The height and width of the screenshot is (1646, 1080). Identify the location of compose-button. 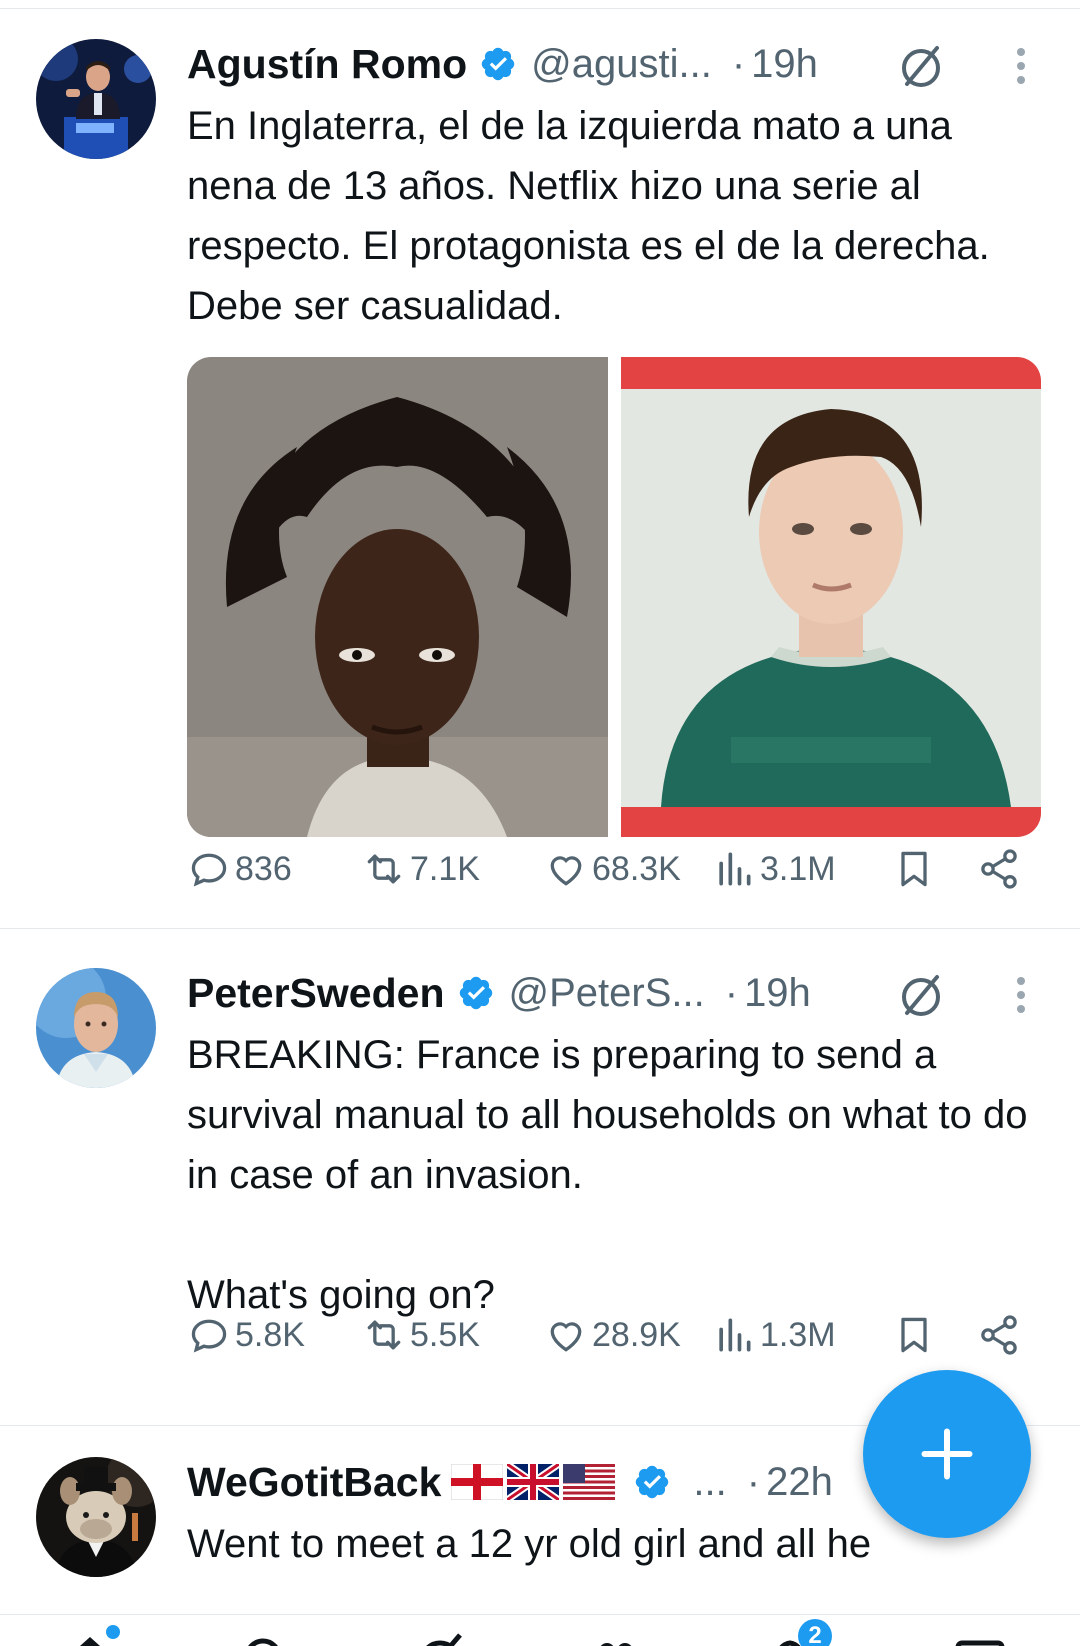
(947, 1454).